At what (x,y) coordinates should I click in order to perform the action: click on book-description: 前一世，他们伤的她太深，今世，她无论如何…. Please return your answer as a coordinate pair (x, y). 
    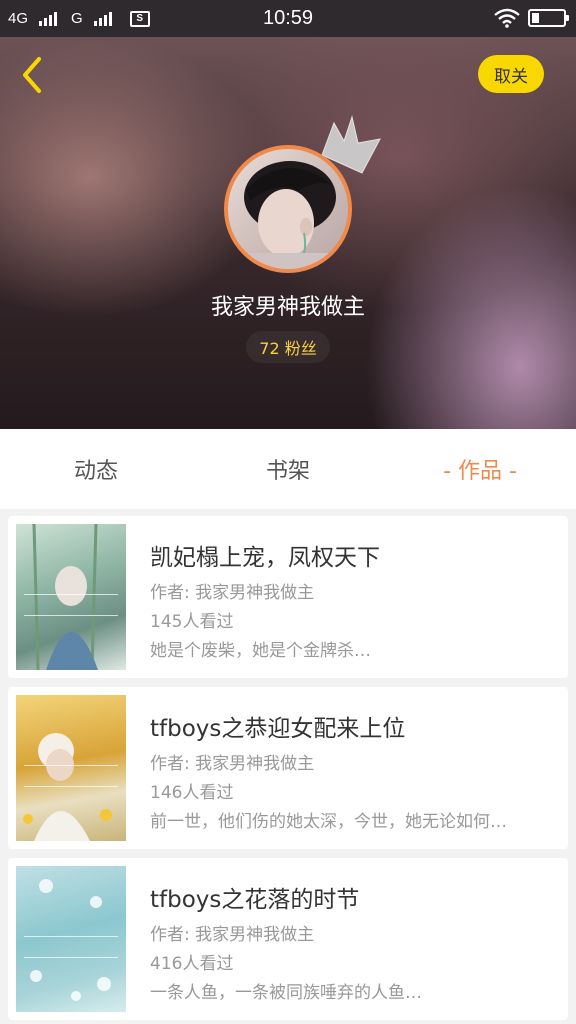
    Looking at the image, I should click on (328, 822).